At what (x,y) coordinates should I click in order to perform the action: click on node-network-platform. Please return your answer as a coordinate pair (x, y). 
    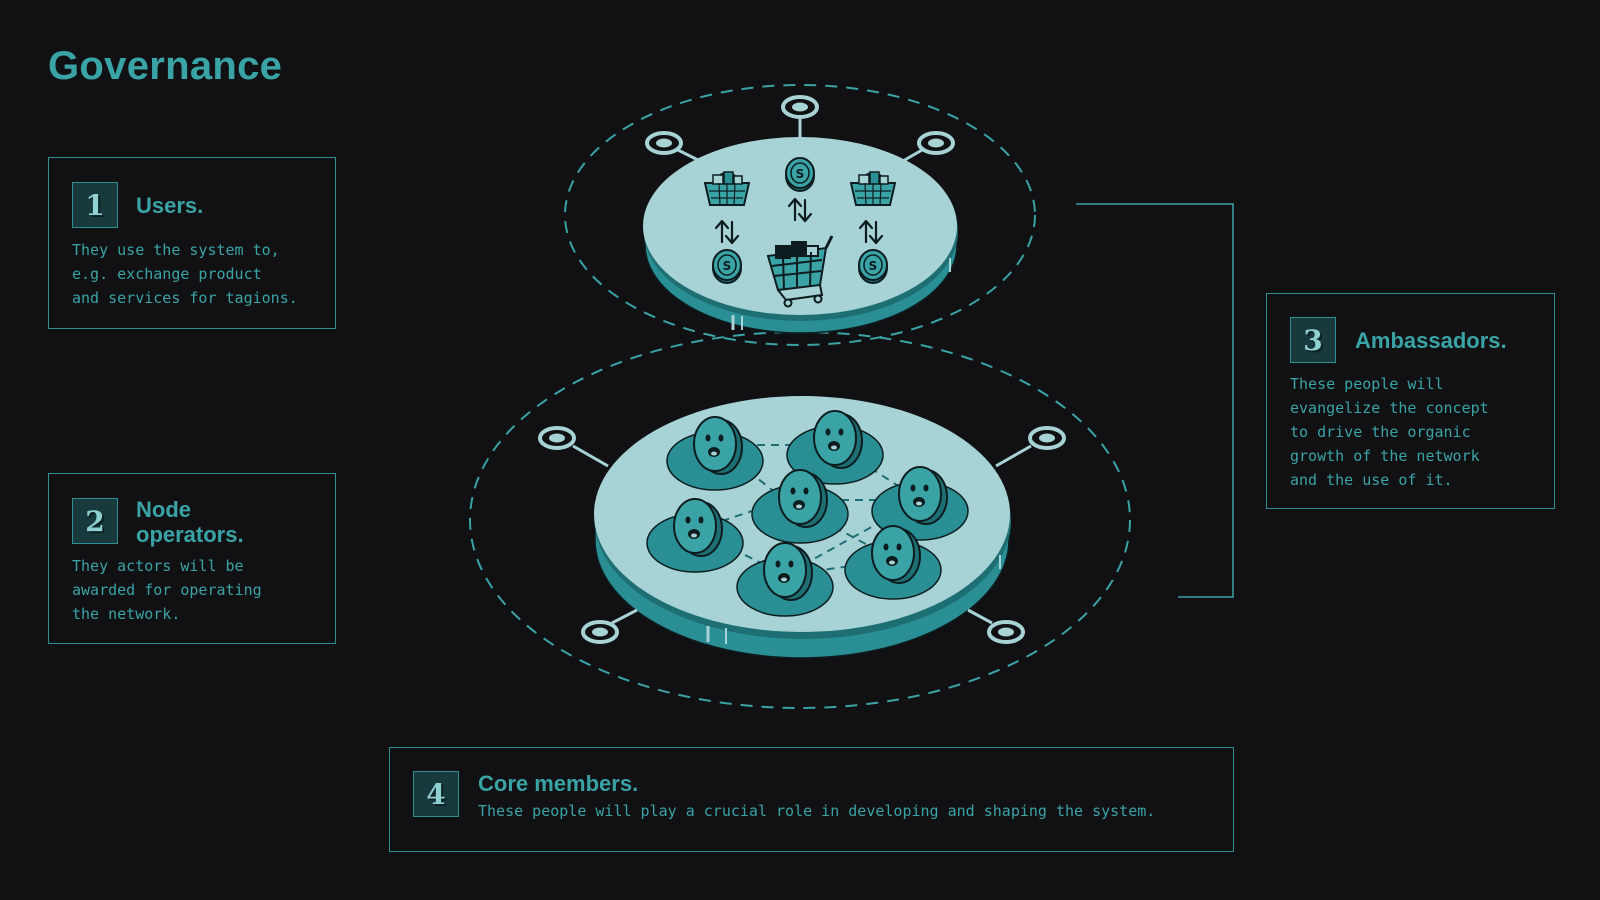
    Looking at the image, I should click on (802, 527).